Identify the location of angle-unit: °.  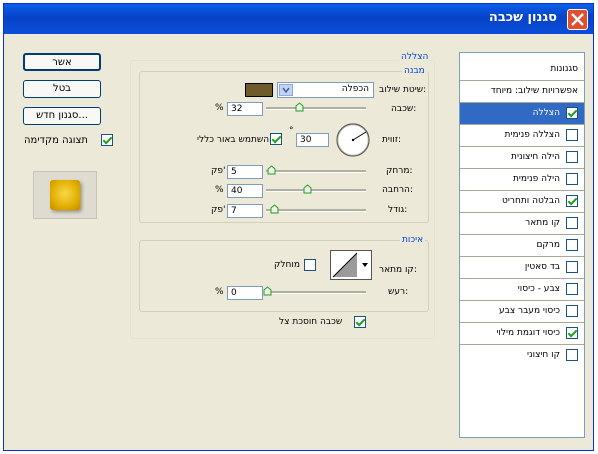
(291, 131).